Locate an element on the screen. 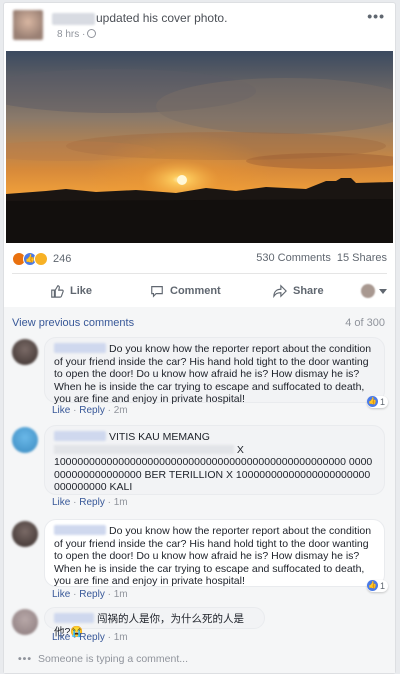 Image resolution: width=400 pixels, height=674 pixels. comment-button: Comment is located at coordinates (185, 291).